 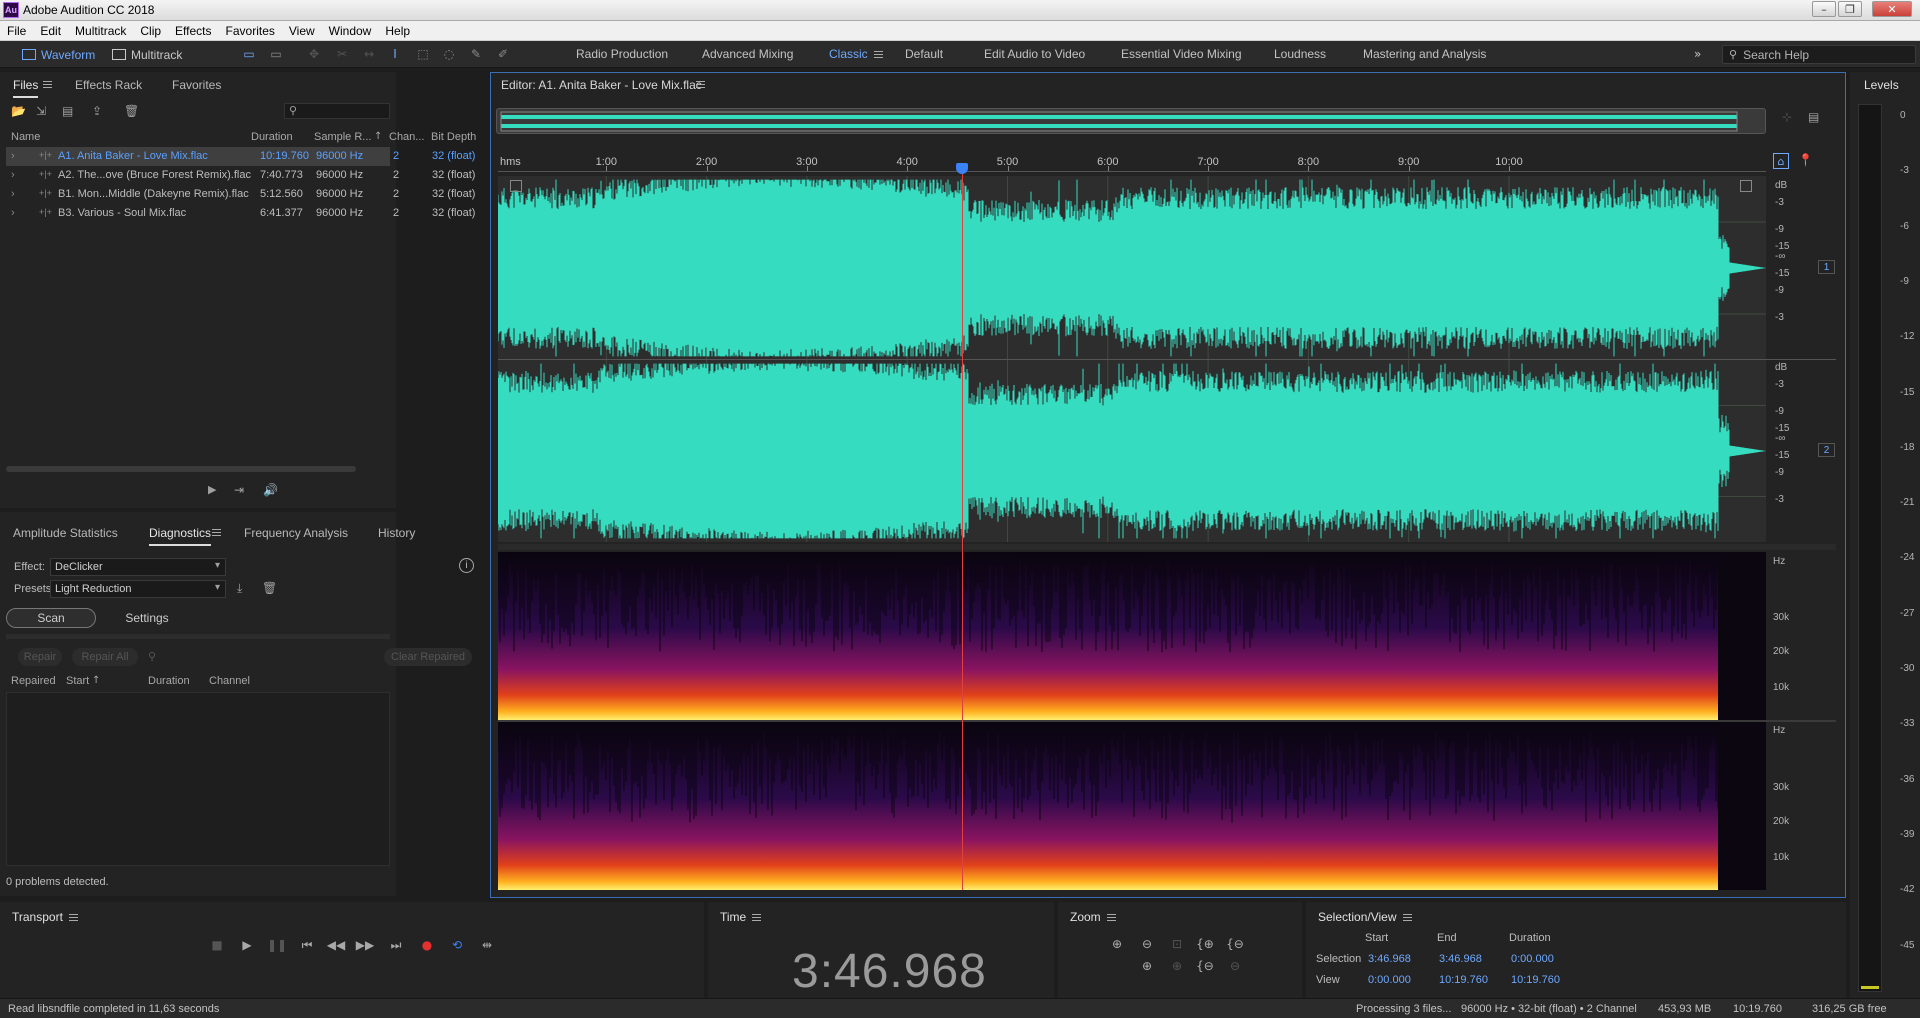 I want to click on view-splitter, so click(x=1167, y=547).